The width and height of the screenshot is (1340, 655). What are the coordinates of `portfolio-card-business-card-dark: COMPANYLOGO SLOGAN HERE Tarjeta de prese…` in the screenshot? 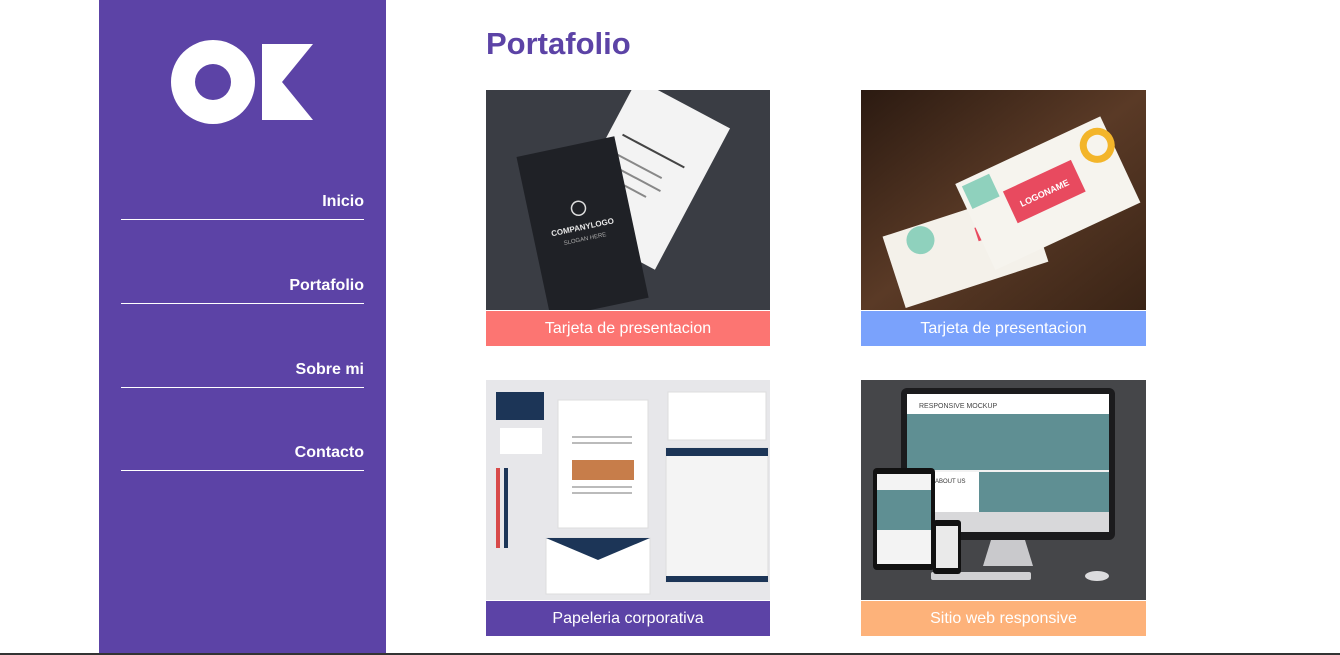 It's located at (628, 218).